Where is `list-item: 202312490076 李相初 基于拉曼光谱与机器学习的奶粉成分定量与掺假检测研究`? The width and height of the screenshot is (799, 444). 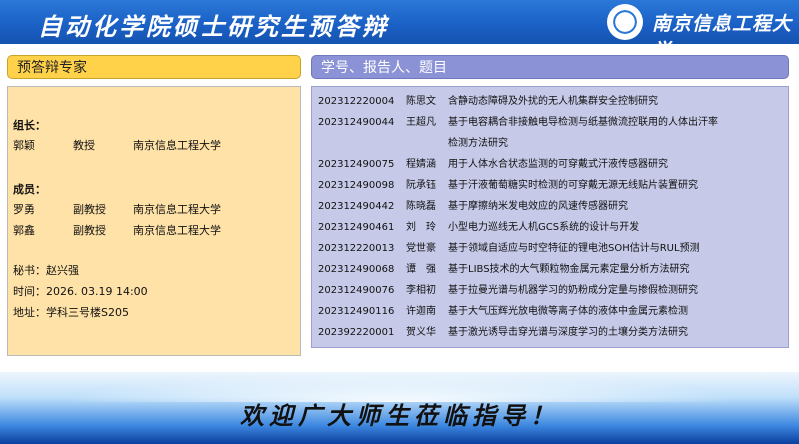 list-item: 202312490076 李相初 基于拉曼光谱与机器学习的奶粉成分定量与掺假检测研究 is located at coordinates (508, 290).